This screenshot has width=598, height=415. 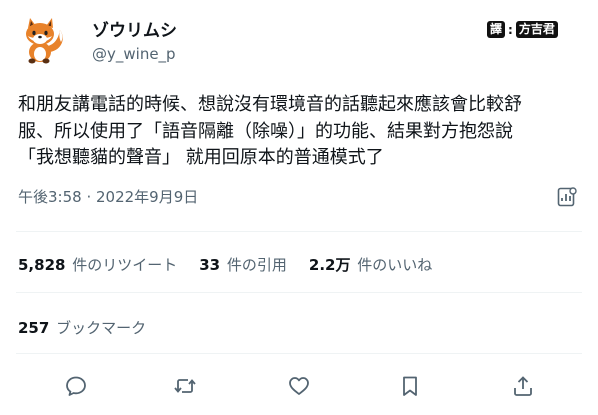 I want to click on retweets-stat: 5,828 件のリツイート, so click(x=97, y=264).